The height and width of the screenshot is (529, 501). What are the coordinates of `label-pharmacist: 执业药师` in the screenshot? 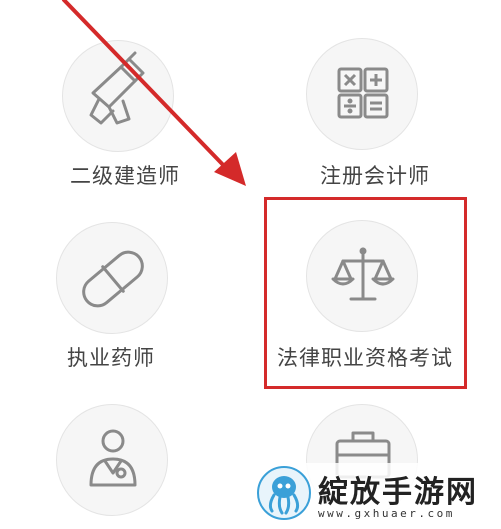 It's located at (111, 358).